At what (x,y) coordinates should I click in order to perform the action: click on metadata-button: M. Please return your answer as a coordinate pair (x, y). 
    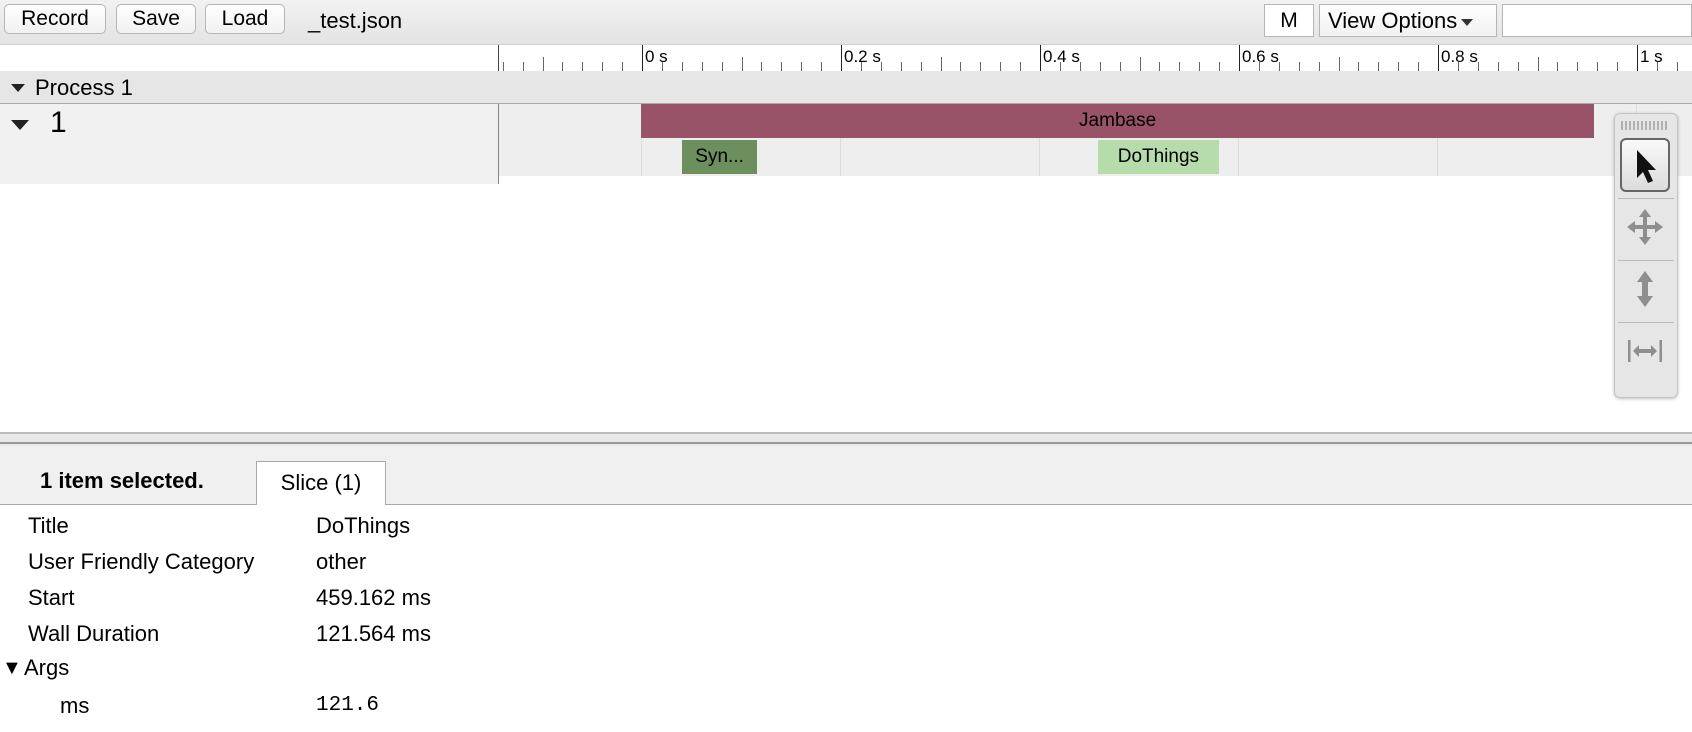
    Looking at the image, I should click on (1289, 20).